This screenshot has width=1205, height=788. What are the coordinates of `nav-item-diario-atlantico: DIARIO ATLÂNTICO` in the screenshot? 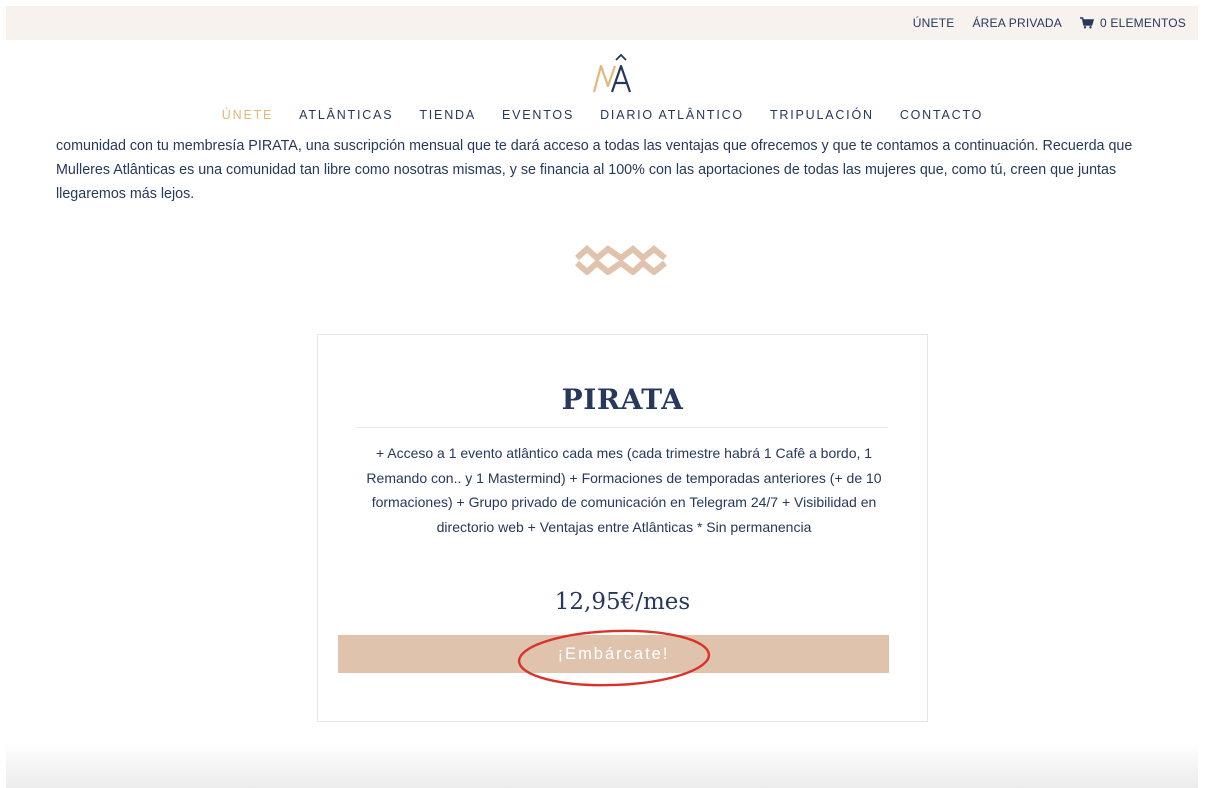 It's located at (672, 118).